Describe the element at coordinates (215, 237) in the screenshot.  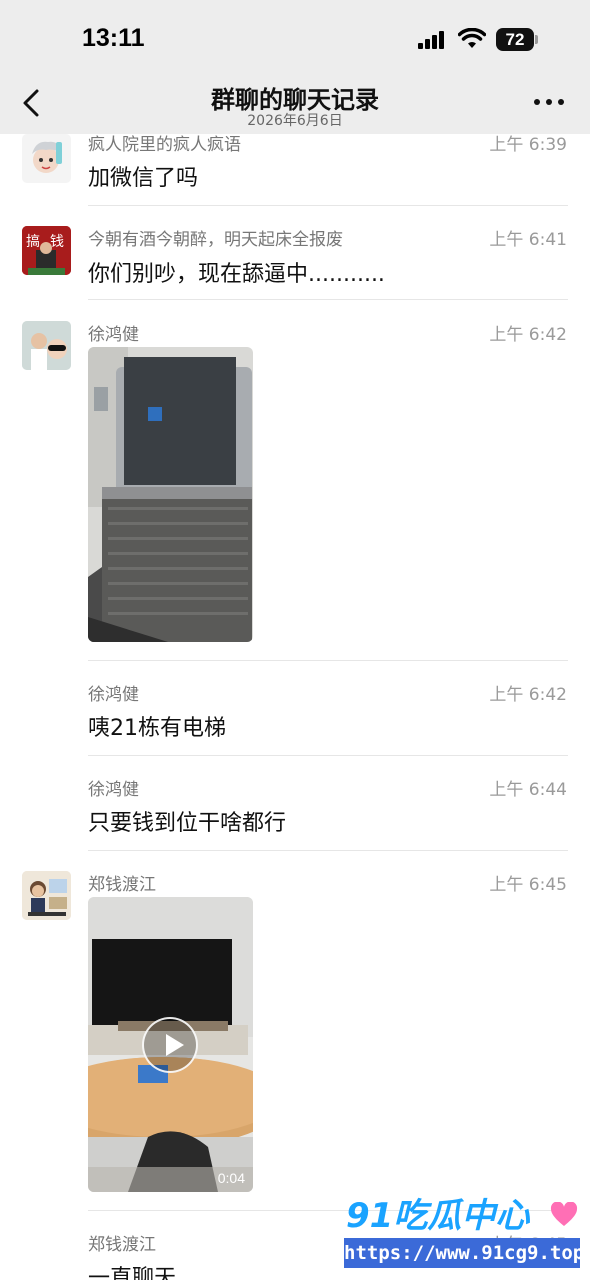
I see `sender-name: 今朝有酒今朝醉，明天起床全报废` at that location.